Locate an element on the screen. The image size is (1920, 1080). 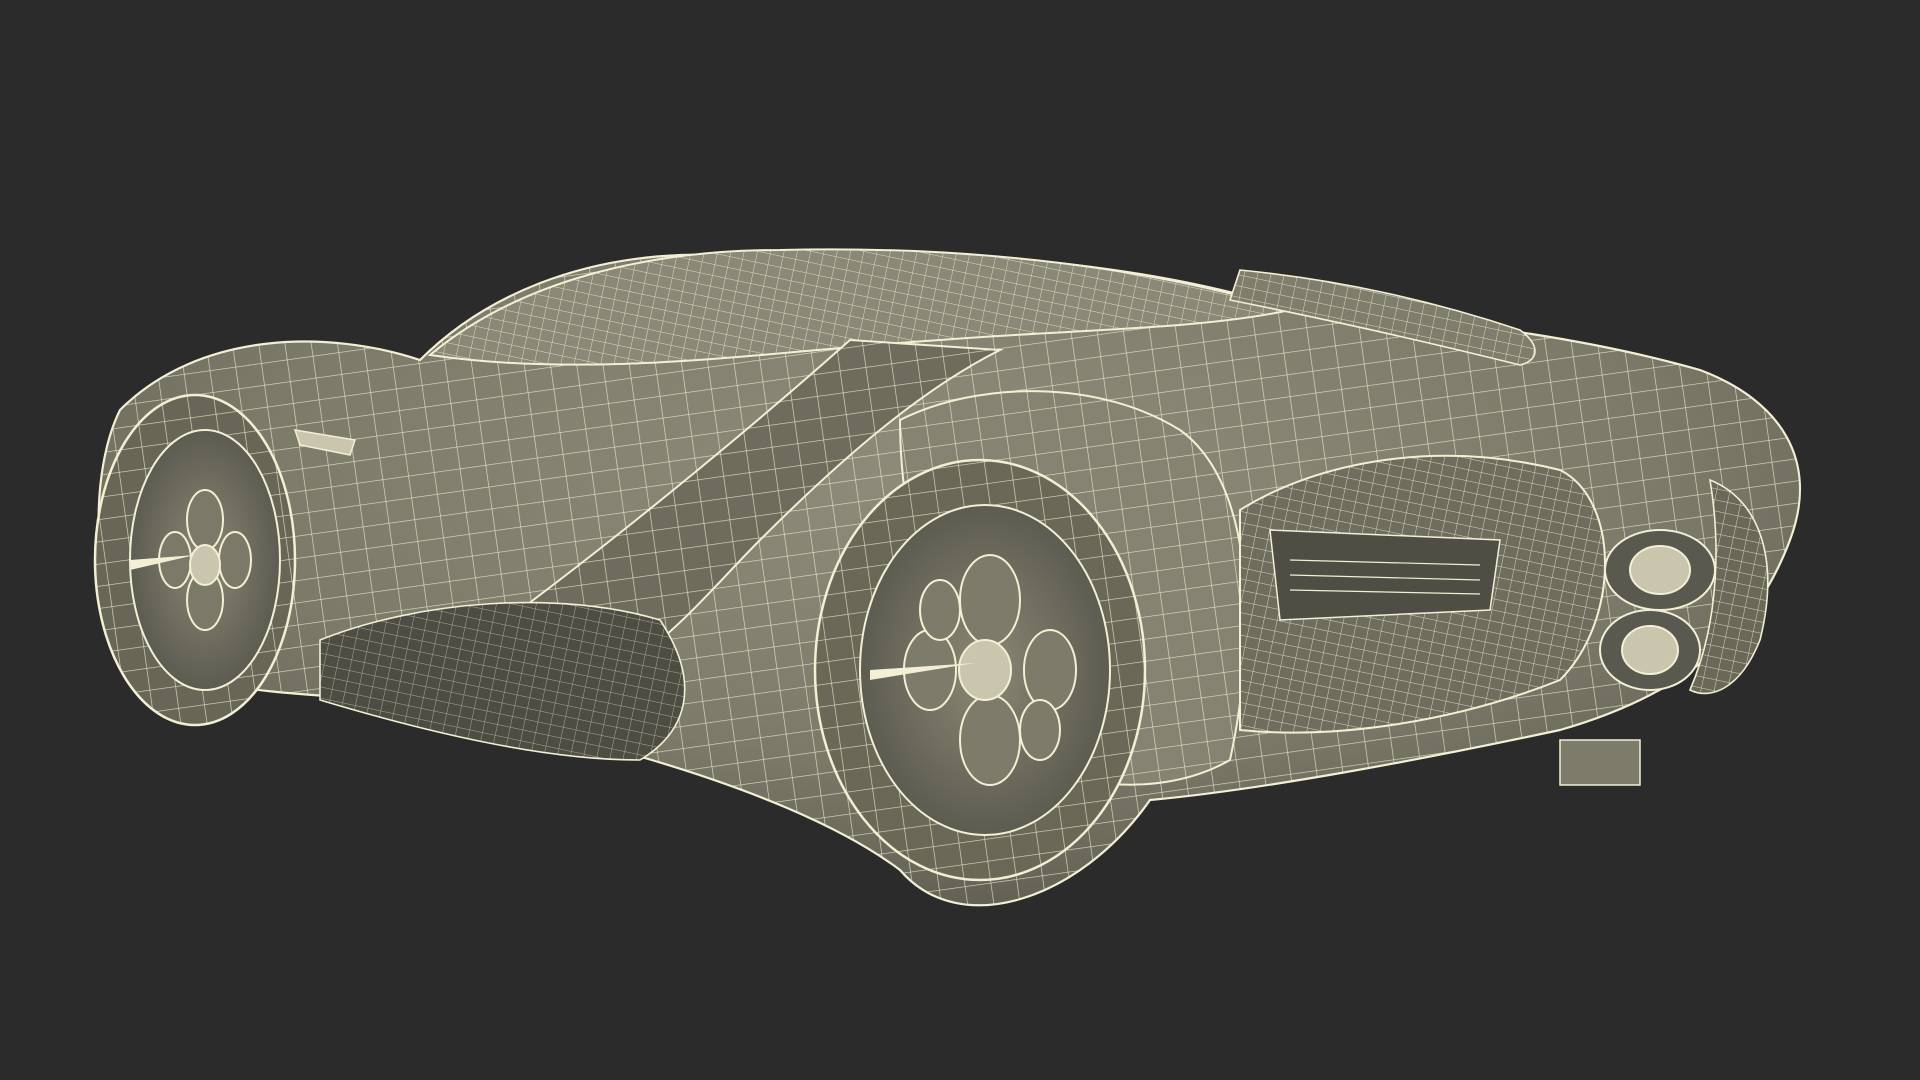
license-plate-area is located at coordinates (1600, 762).